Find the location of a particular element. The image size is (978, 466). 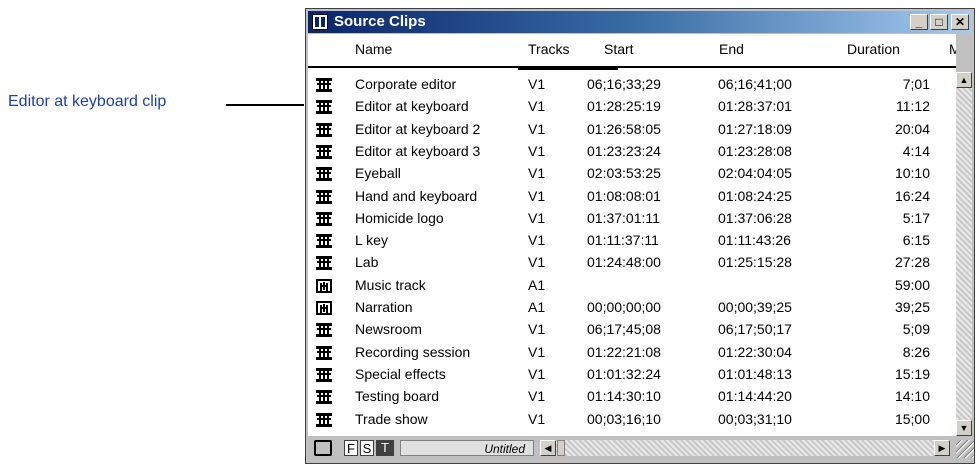

clip-duration: 10:10 is located at coordinates (912, 173).